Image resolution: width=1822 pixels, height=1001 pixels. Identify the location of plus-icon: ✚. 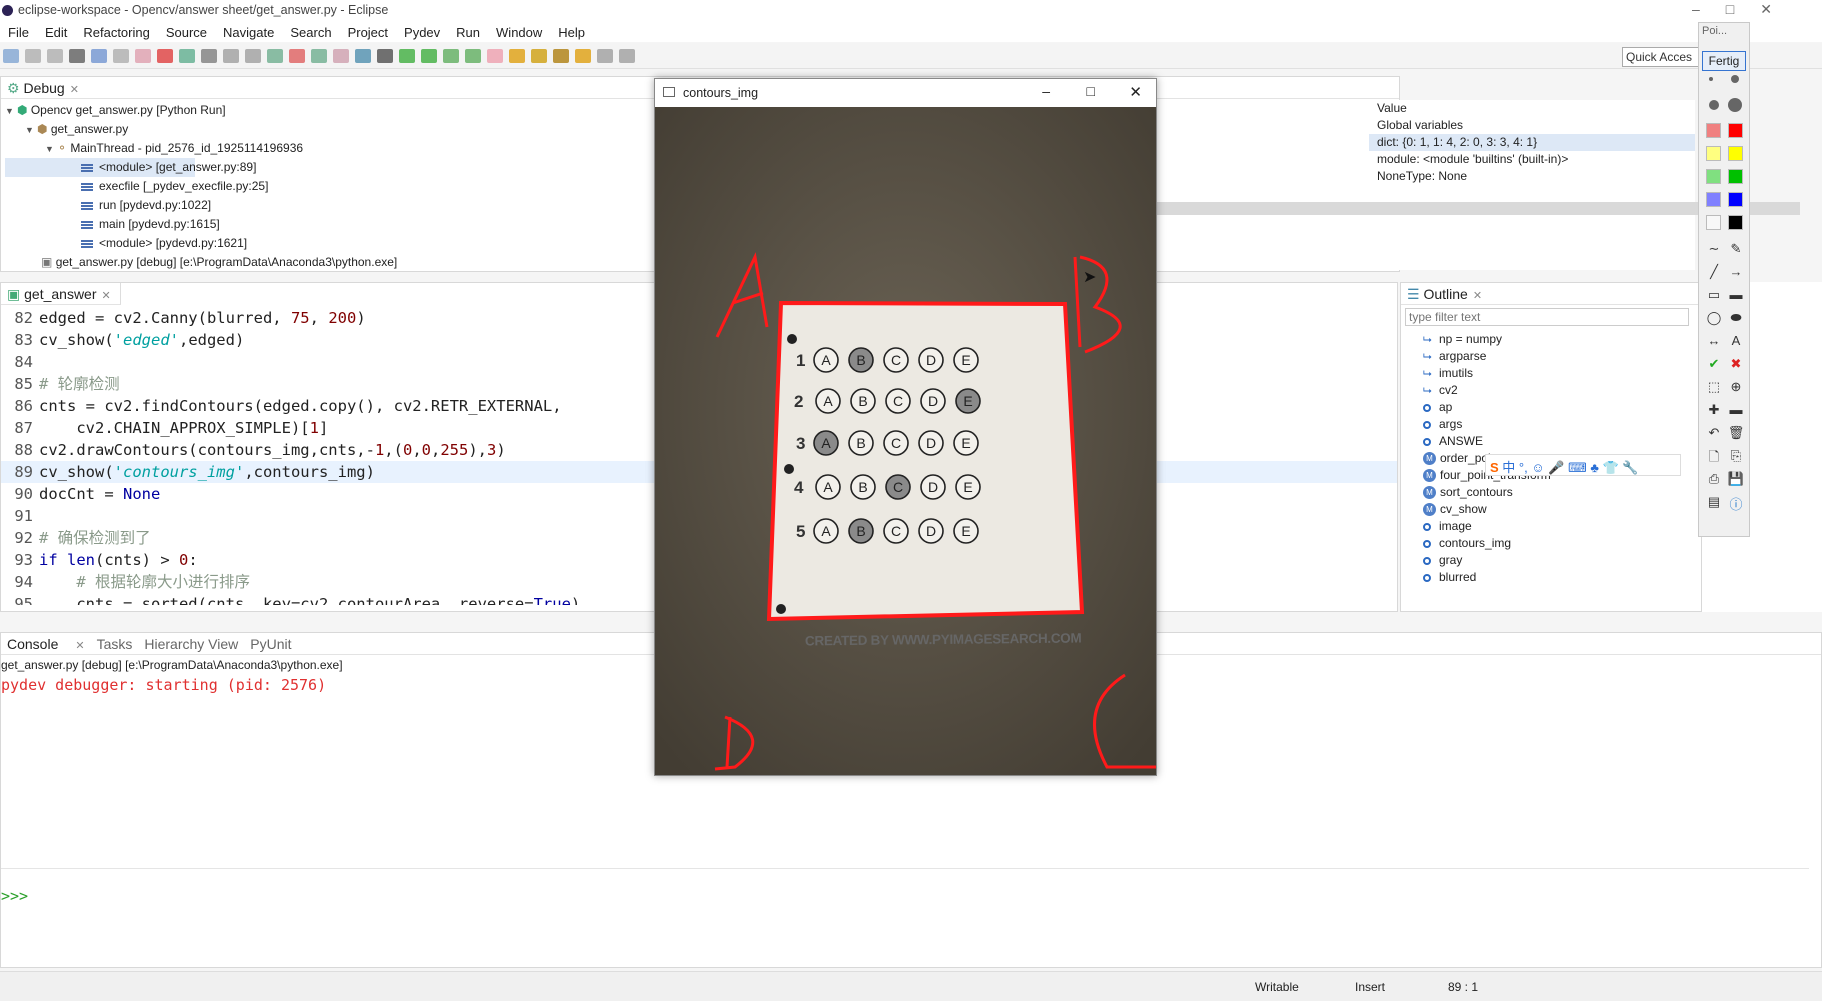
(1714, 410).